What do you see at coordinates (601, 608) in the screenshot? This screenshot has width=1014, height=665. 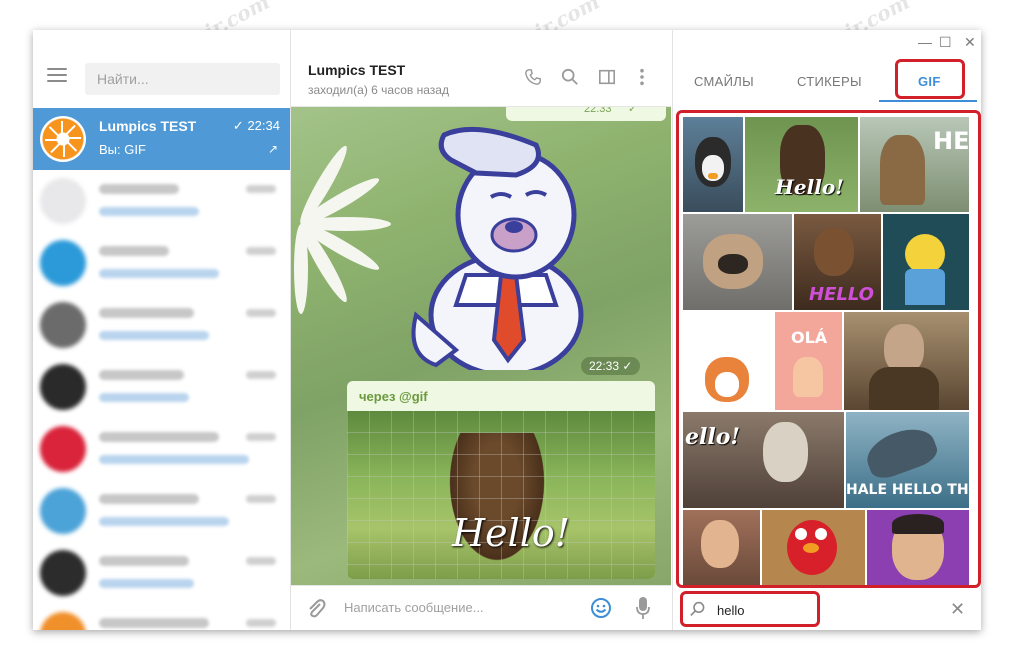 I see `emoji-icon` at bounding box center [601, 608].